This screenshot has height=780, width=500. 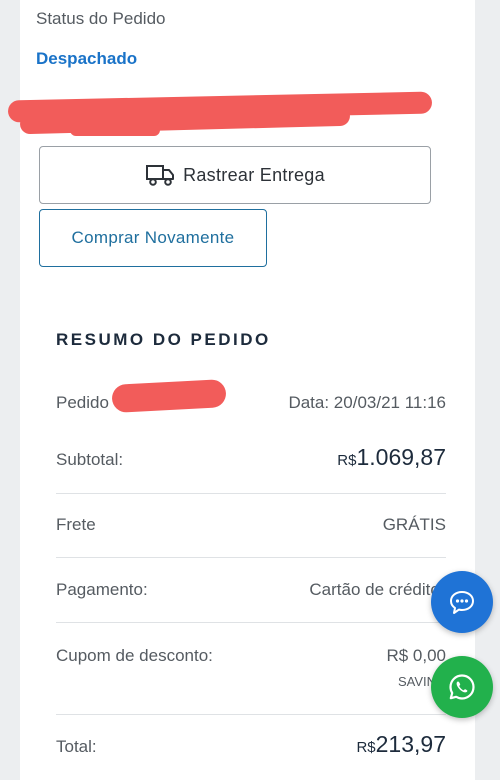 I want to click on order-status-label: Status do Pedido, so click(x=101, y=18).